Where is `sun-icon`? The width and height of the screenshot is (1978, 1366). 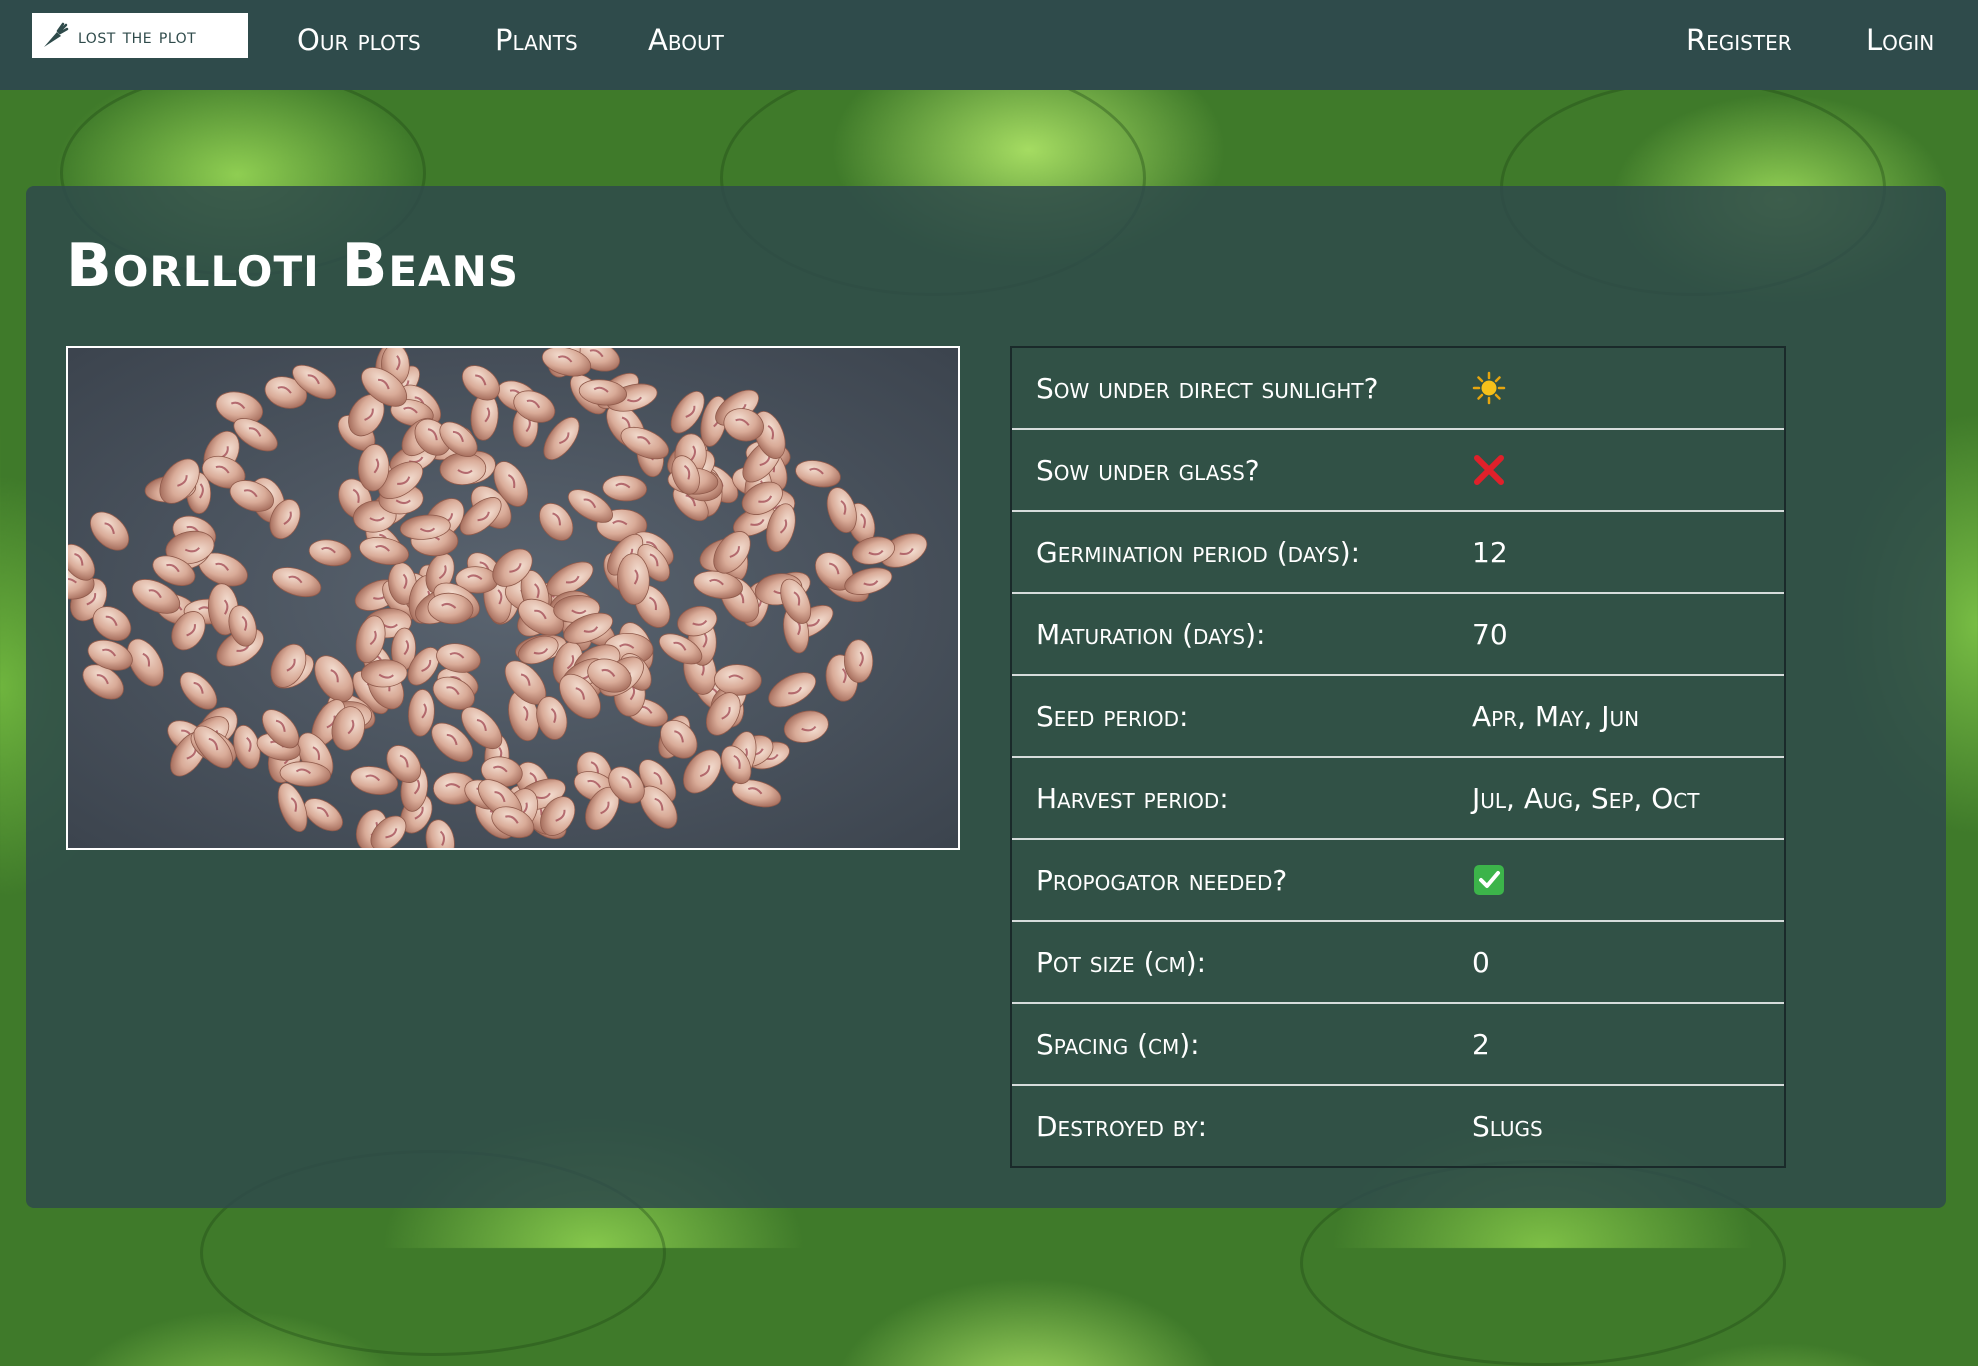
sun-icon is located at coordinates (1489, 388).